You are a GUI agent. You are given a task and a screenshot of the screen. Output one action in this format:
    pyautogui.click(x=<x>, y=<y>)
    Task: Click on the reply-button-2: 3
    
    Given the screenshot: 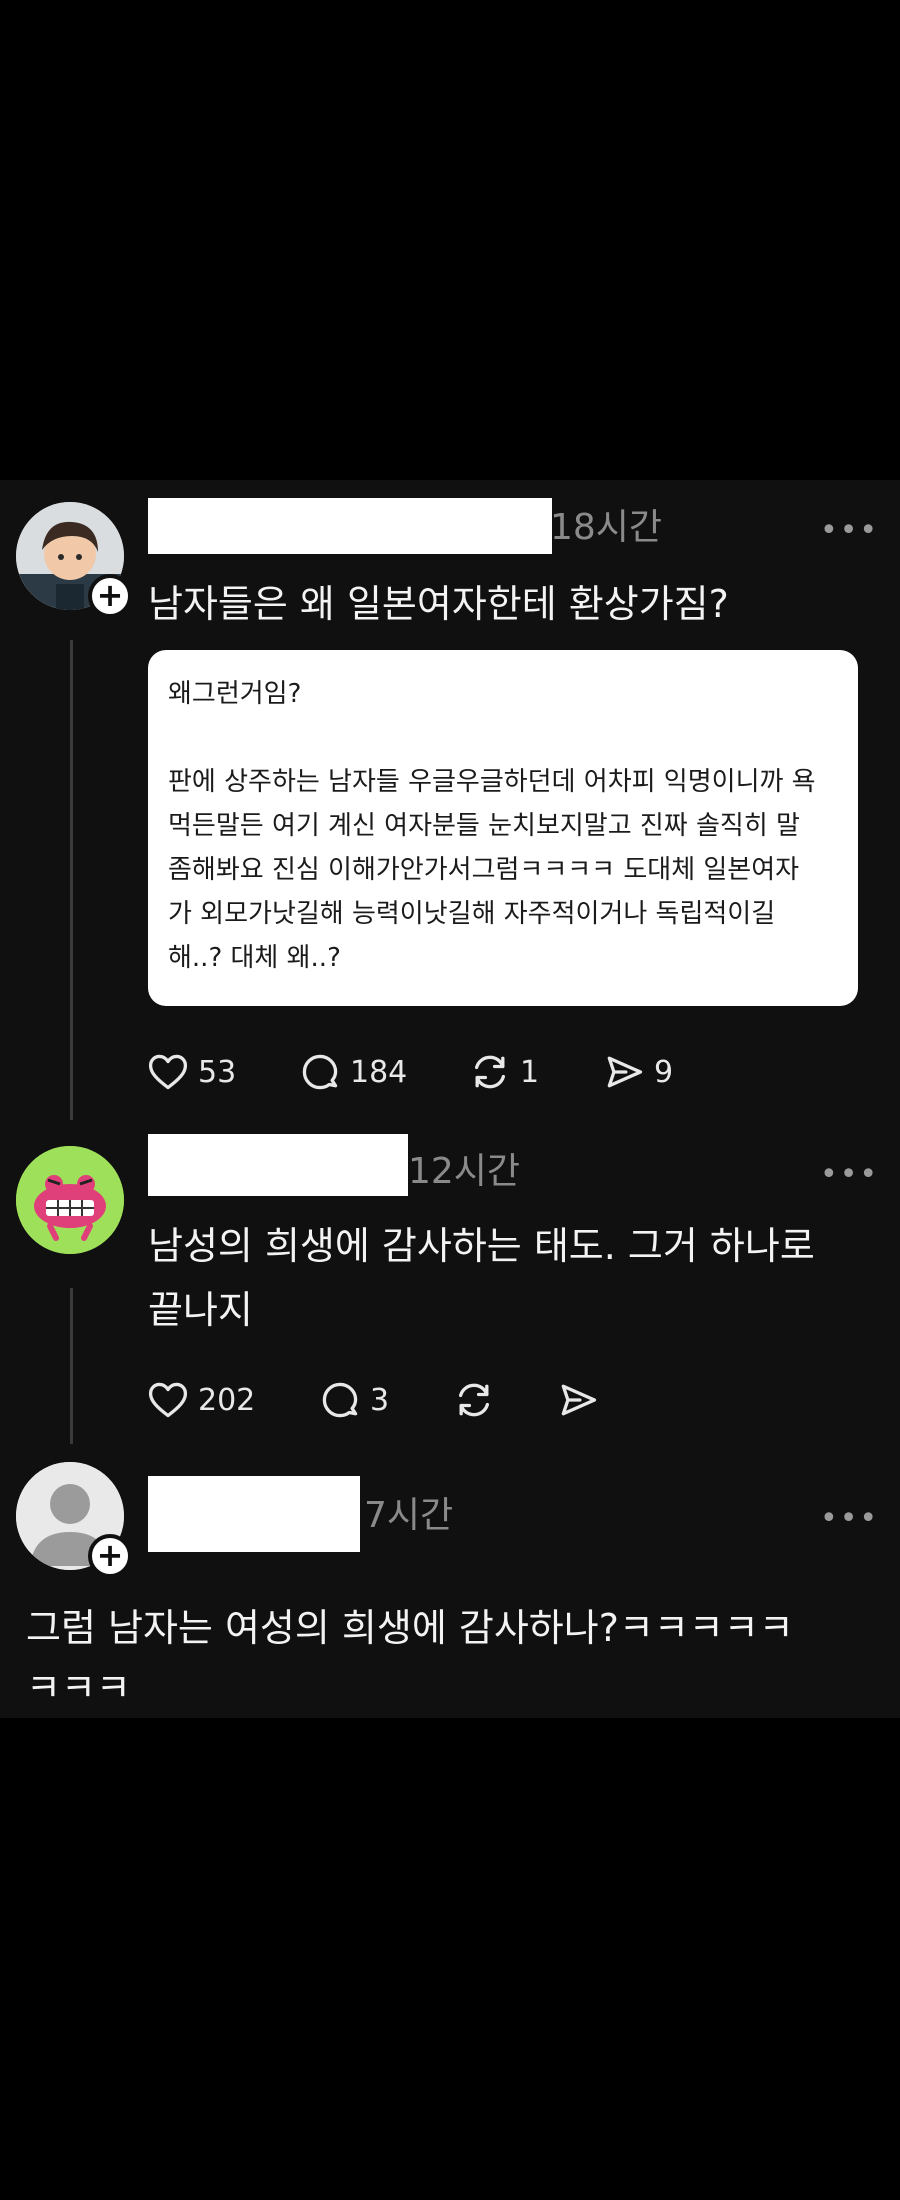 What is the action you would take?
    pyautogui.click(x=353, y=1400)
    